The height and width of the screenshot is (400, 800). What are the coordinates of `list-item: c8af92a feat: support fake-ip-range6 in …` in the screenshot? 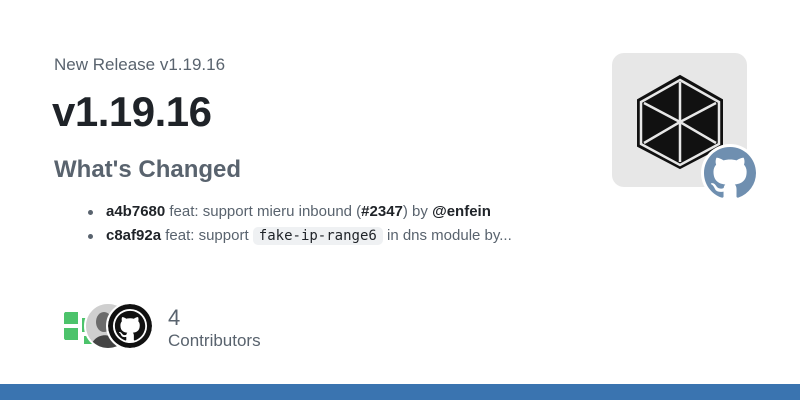 It's located at (298, 236).